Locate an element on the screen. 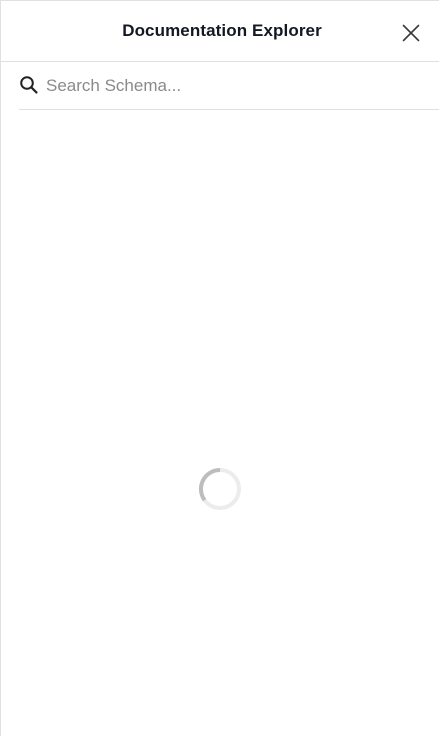 The width and height of the screenshot is (439, 736). panel-title: Documentation Explorer is located at coordinates (222, 30).